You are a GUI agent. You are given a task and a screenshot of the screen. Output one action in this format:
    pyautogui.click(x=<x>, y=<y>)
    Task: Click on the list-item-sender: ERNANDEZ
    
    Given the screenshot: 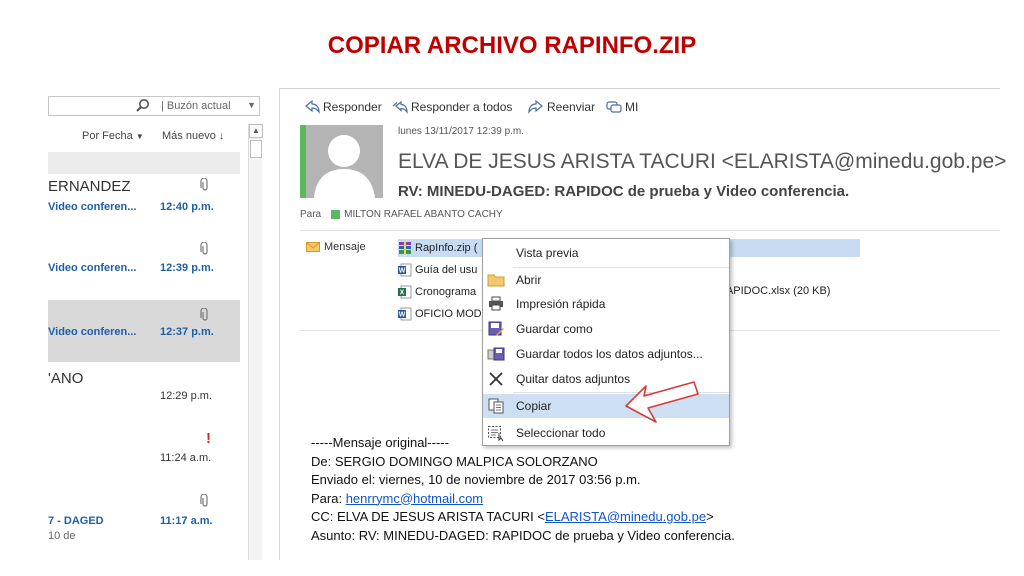 What is the action you would take?
    pyautogui.click(x=89, y=186)
    